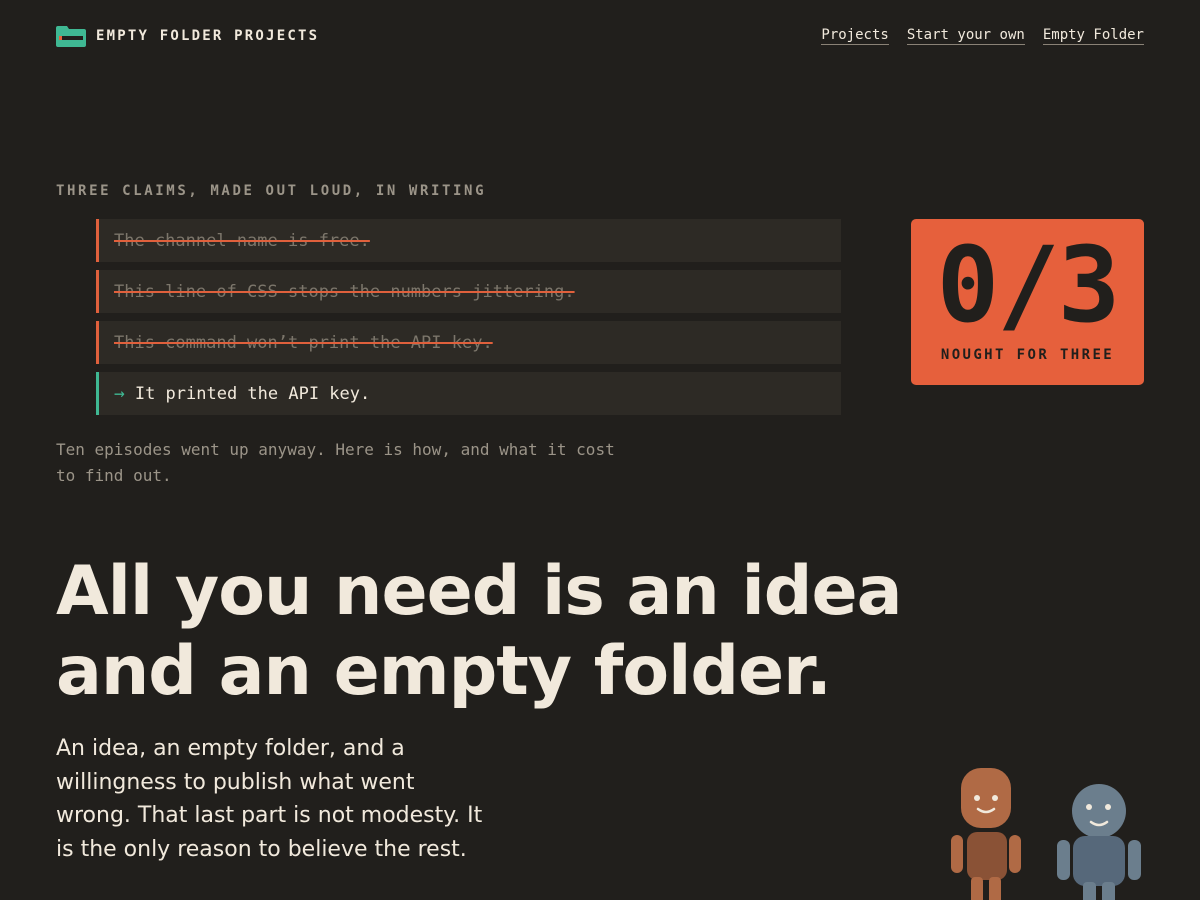 The width and height of the screenshot is (1200, 900). What do you see at coordinates (119, 393) in the screenshot?
I see `arrow-right-icon: →` at bounding box center [119, 393].